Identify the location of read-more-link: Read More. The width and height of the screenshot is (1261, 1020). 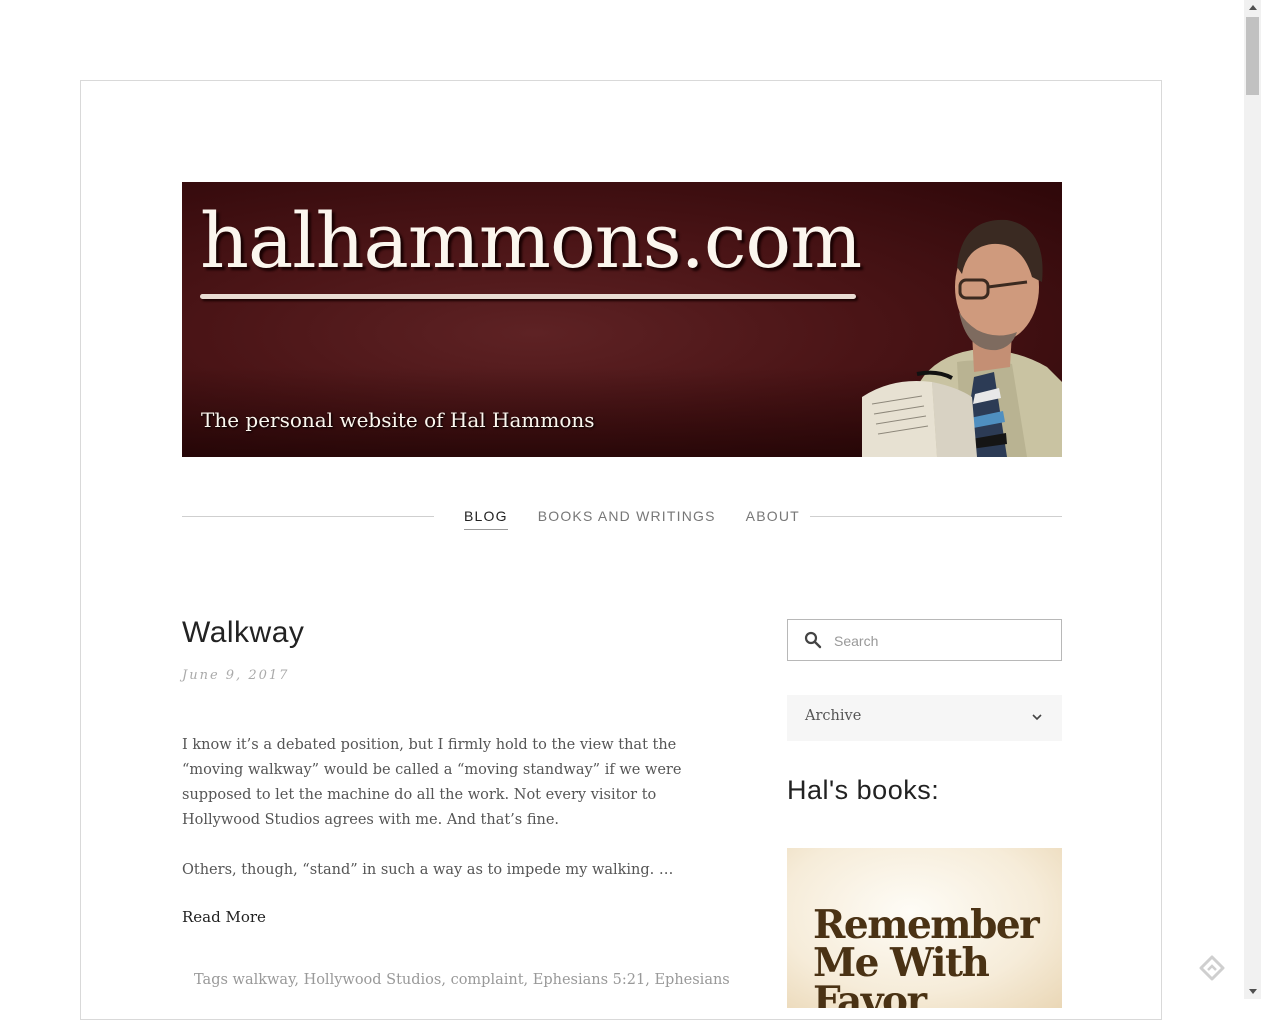
(224, 917).